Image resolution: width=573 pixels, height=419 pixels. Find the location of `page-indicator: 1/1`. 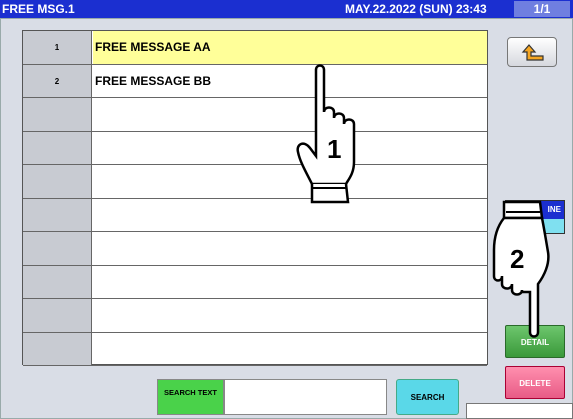

page-indicator: 1/1 is located at coordinates (542, 9).